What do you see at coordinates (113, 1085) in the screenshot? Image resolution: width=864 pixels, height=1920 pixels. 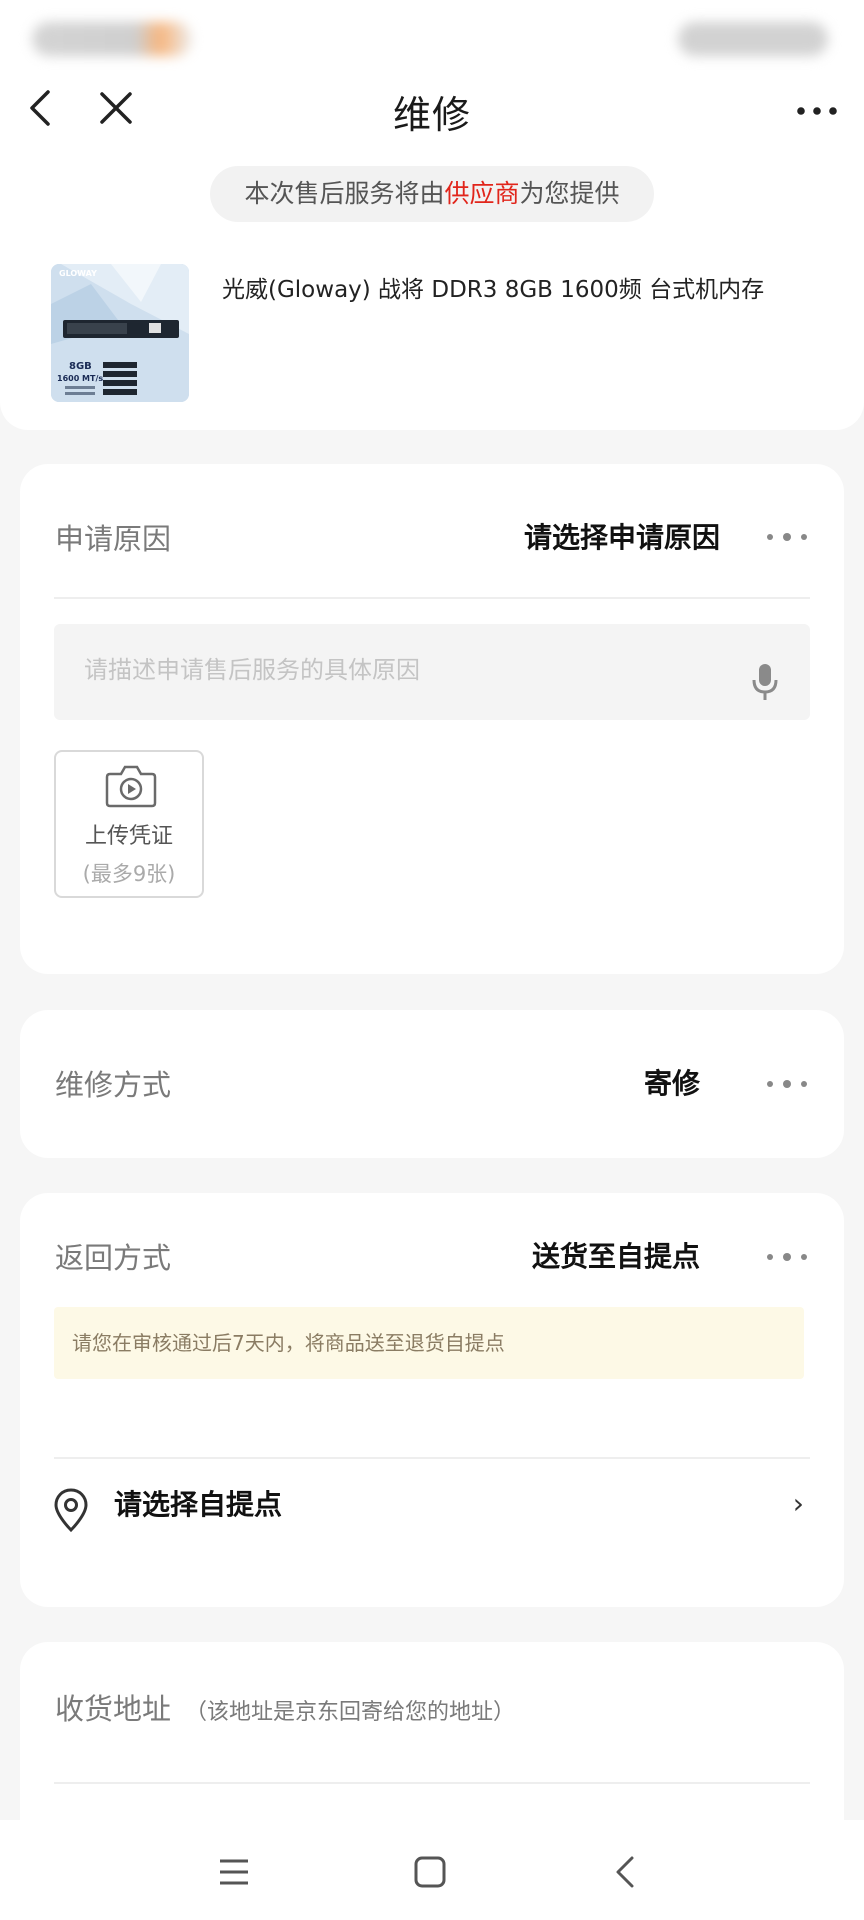 I see `repair-method-label: 维修方式` at bounding box center [113, 1085].